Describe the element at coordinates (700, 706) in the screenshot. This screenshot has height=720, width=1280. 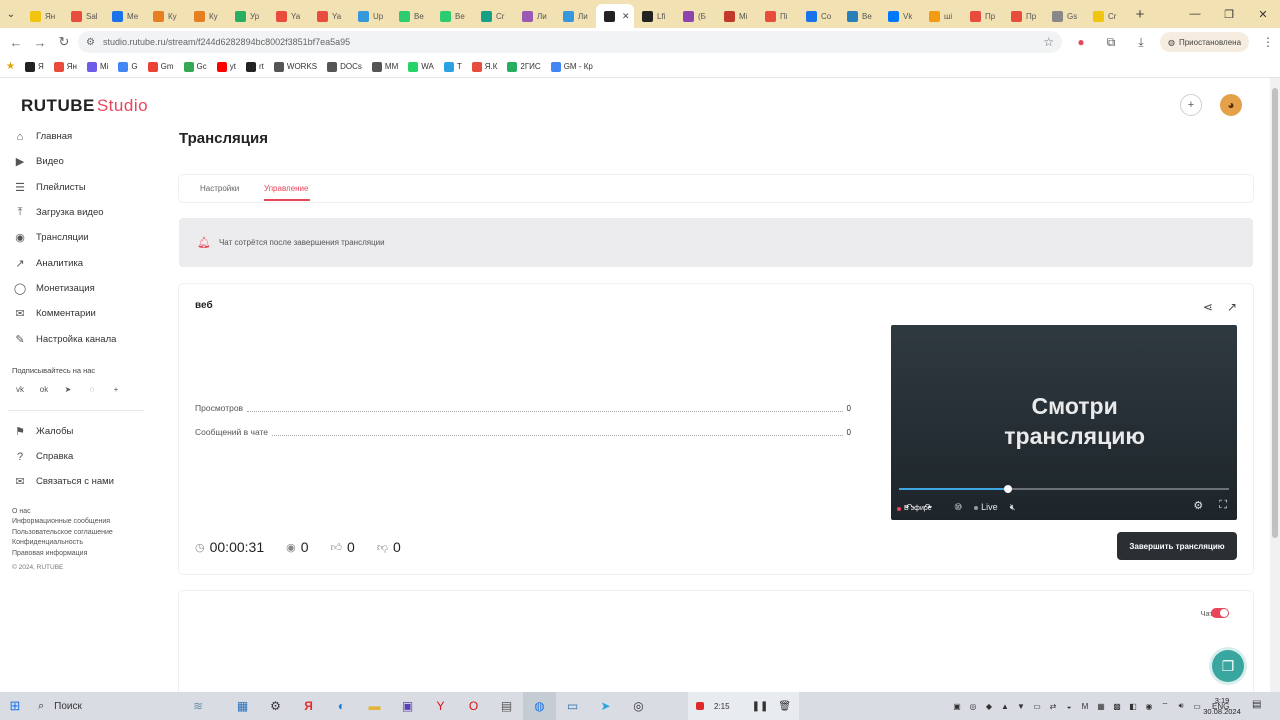
I see `record-stop-icon` at that location.